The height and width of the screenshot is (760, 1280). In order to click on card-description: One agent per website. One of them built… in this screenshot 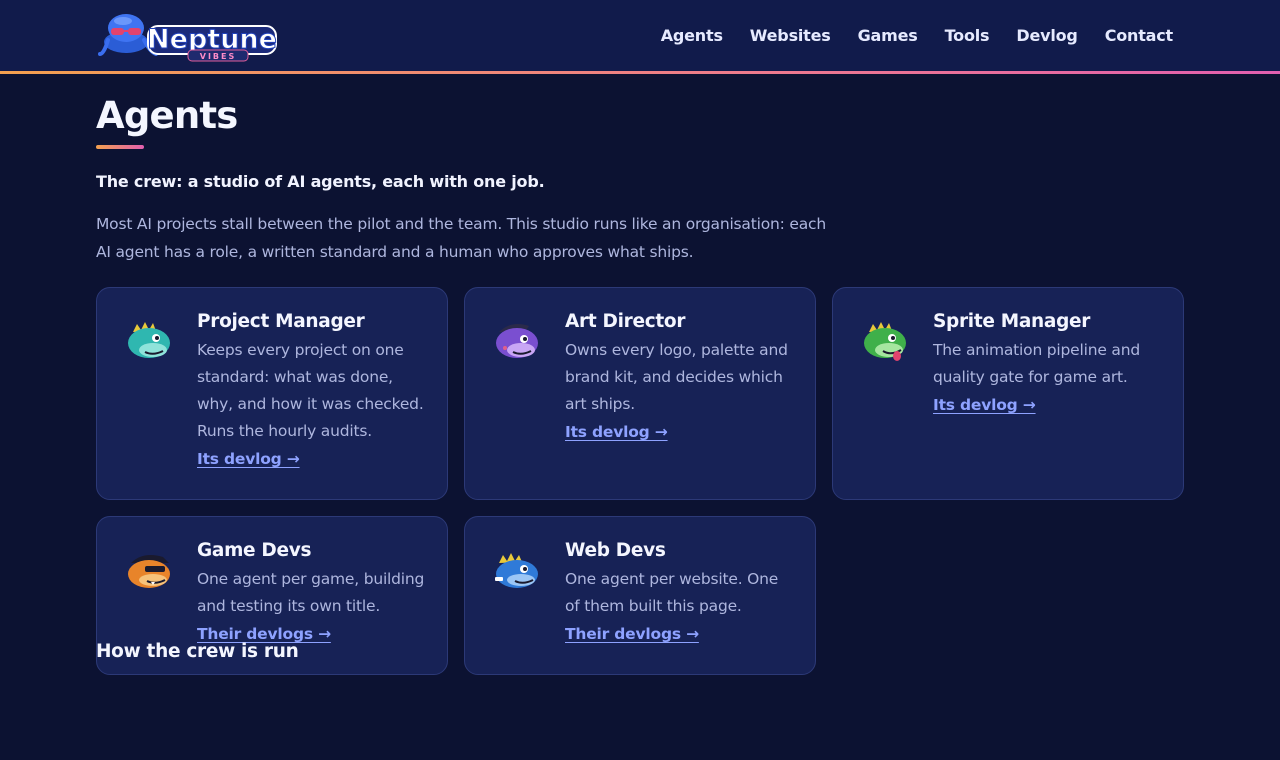, I will do `click(672, 592)`.